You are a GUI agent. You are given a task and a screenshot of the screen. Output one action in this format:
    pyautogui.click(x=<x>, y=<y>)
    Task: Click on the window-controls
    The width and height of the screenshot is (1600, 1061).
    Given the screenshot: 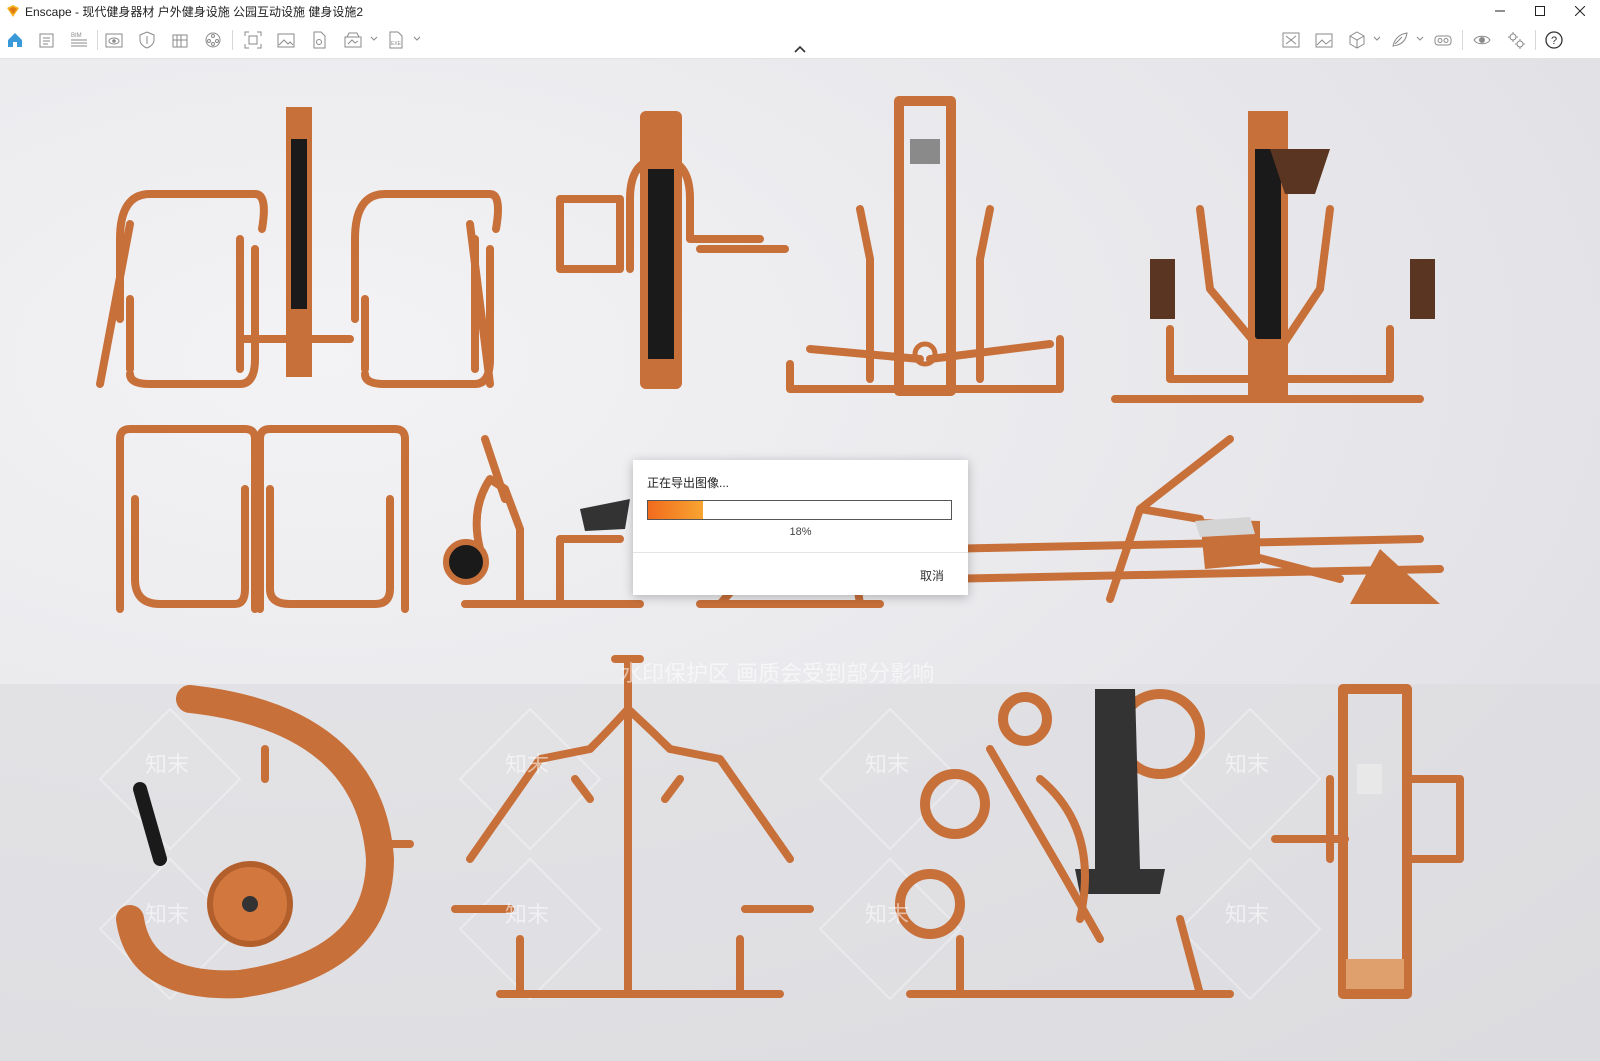 What is the action you would take?
    pyautogui.click(x=1540, y=11)
    